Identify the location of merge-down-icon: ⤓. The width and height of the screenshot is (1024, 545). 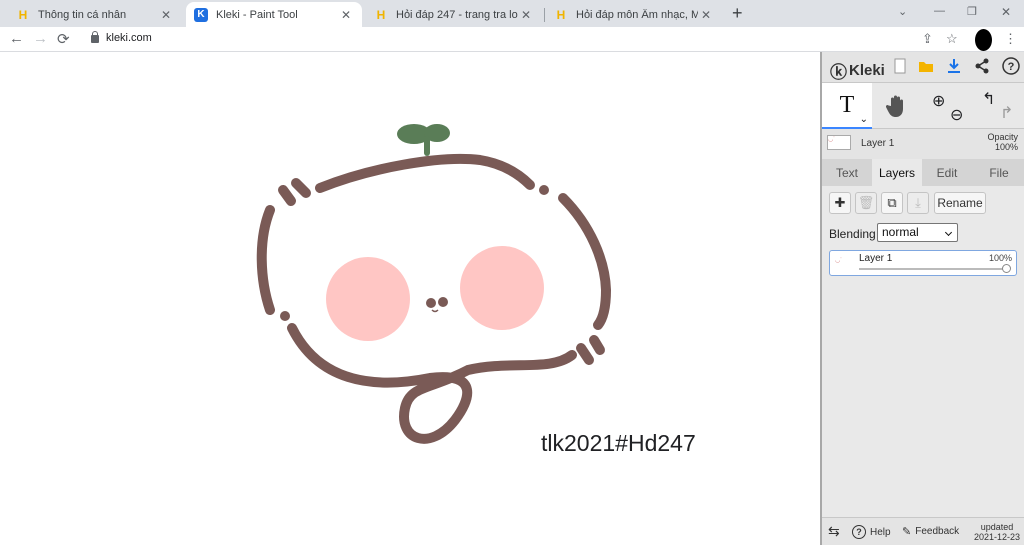
(918, 202).